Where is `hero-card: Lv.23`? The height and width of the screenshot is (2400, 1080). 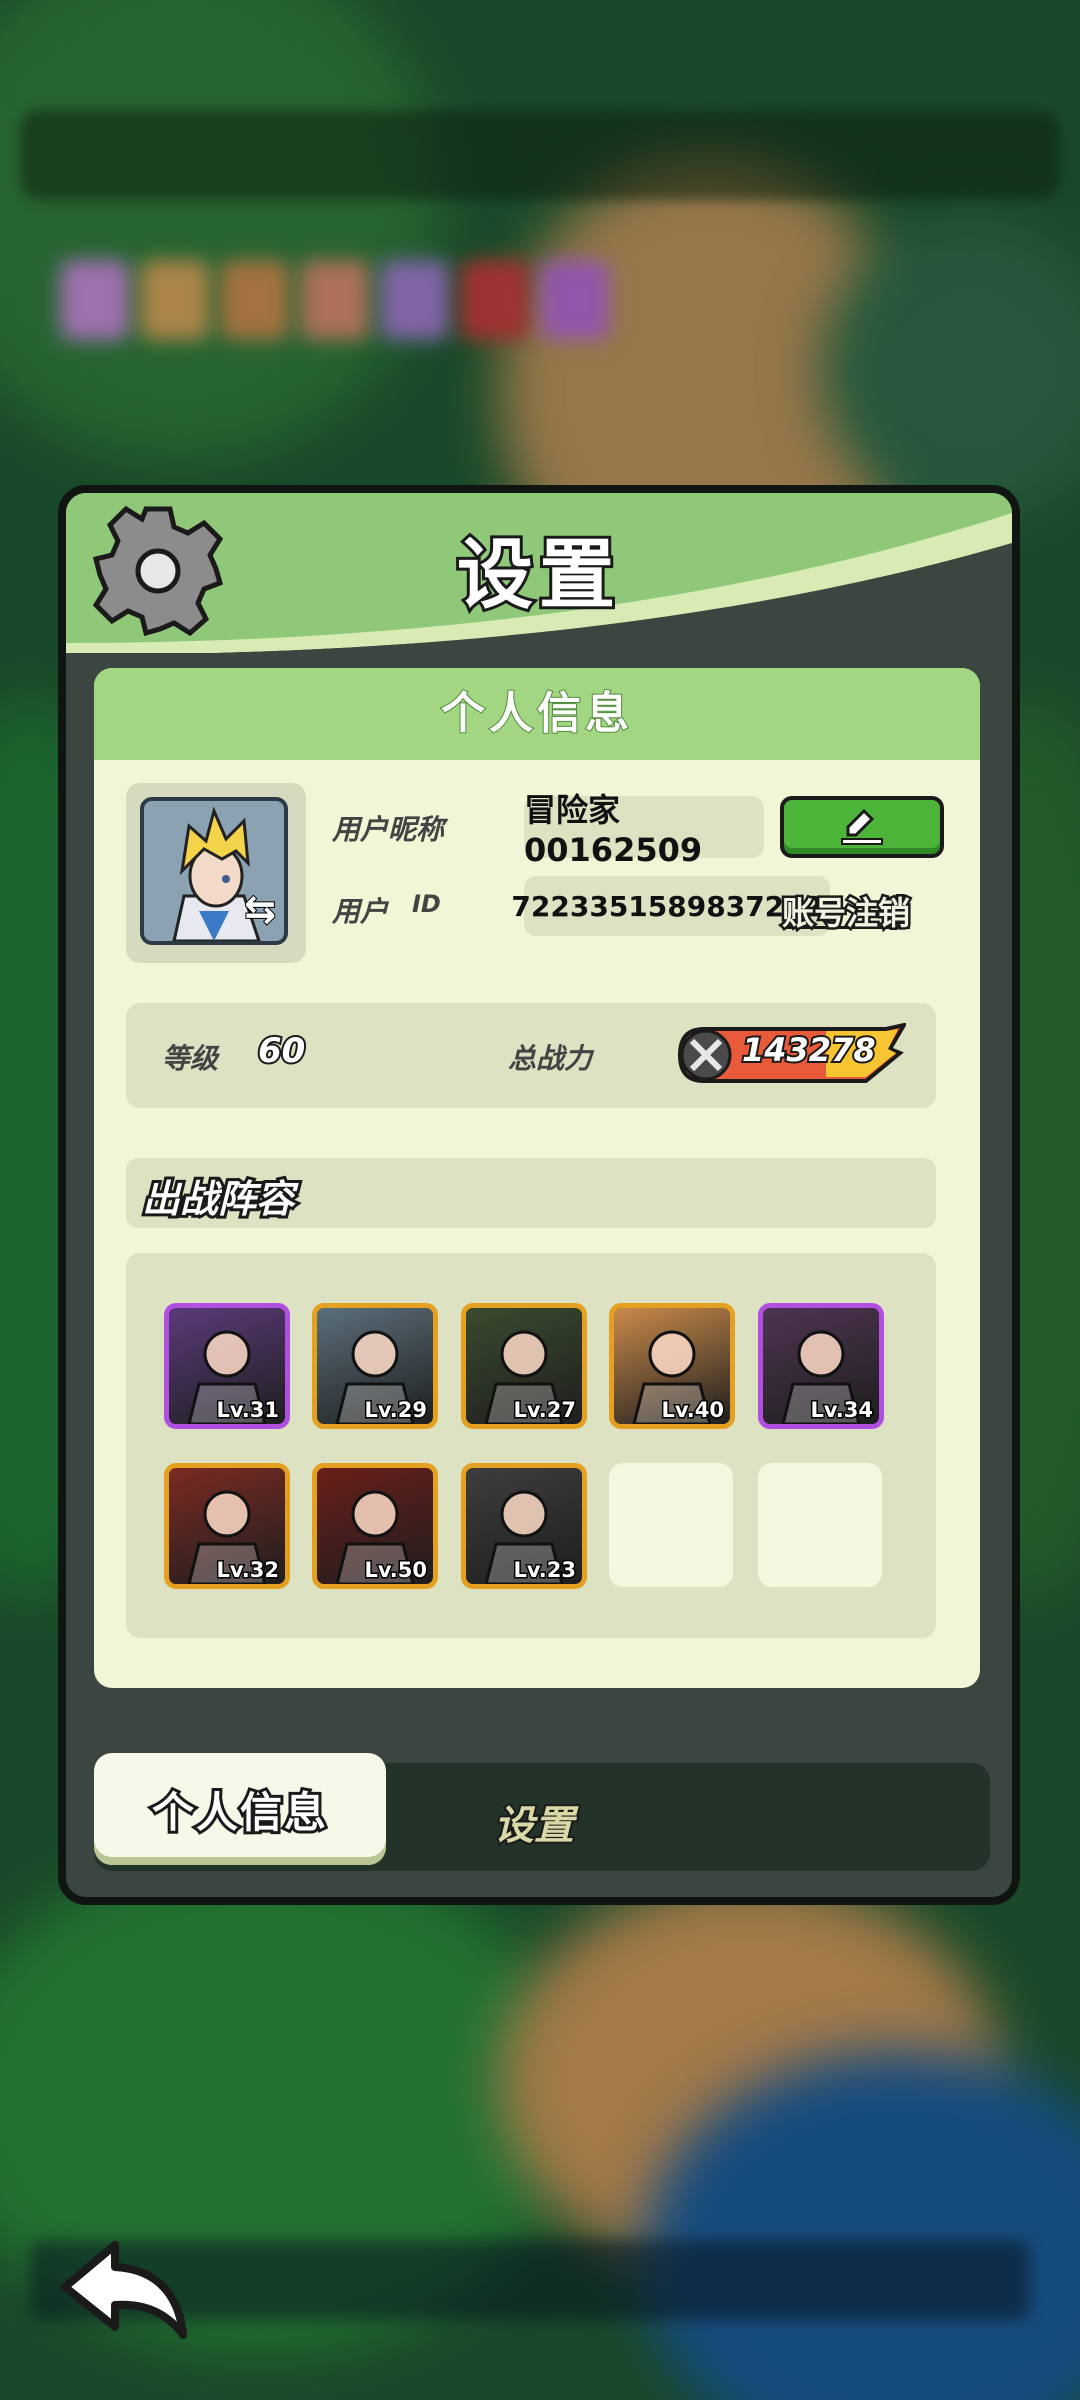 hero-card: Lv.23 is located at coordinates (524, 1526).